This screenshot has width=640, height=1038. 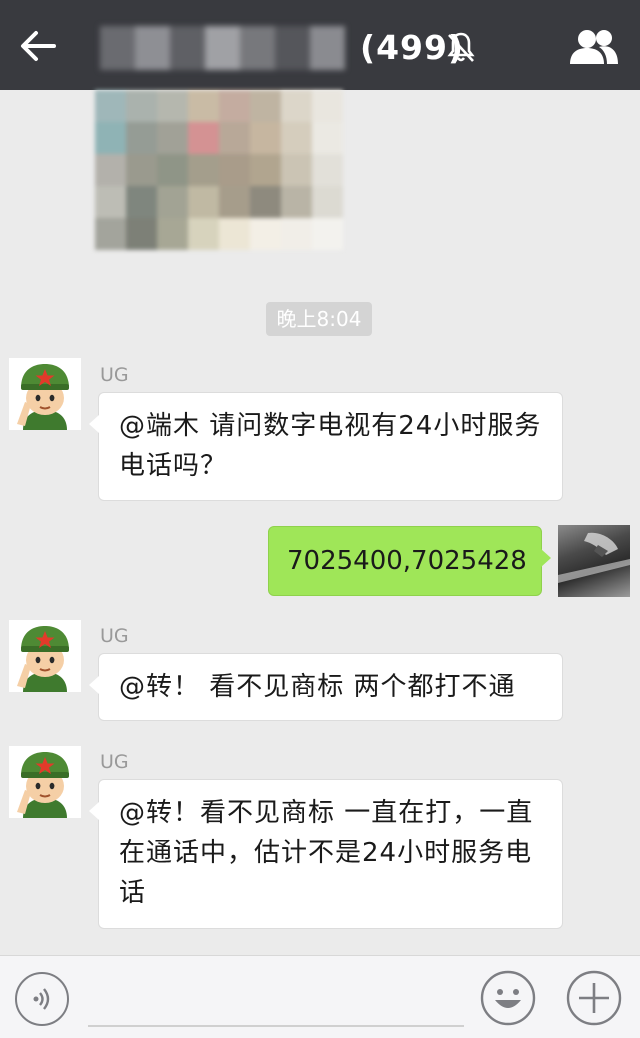 What do you see at coordinates (594, 998) in the screenshot?
I see `plus-icon` at bounding box center [594, 998].